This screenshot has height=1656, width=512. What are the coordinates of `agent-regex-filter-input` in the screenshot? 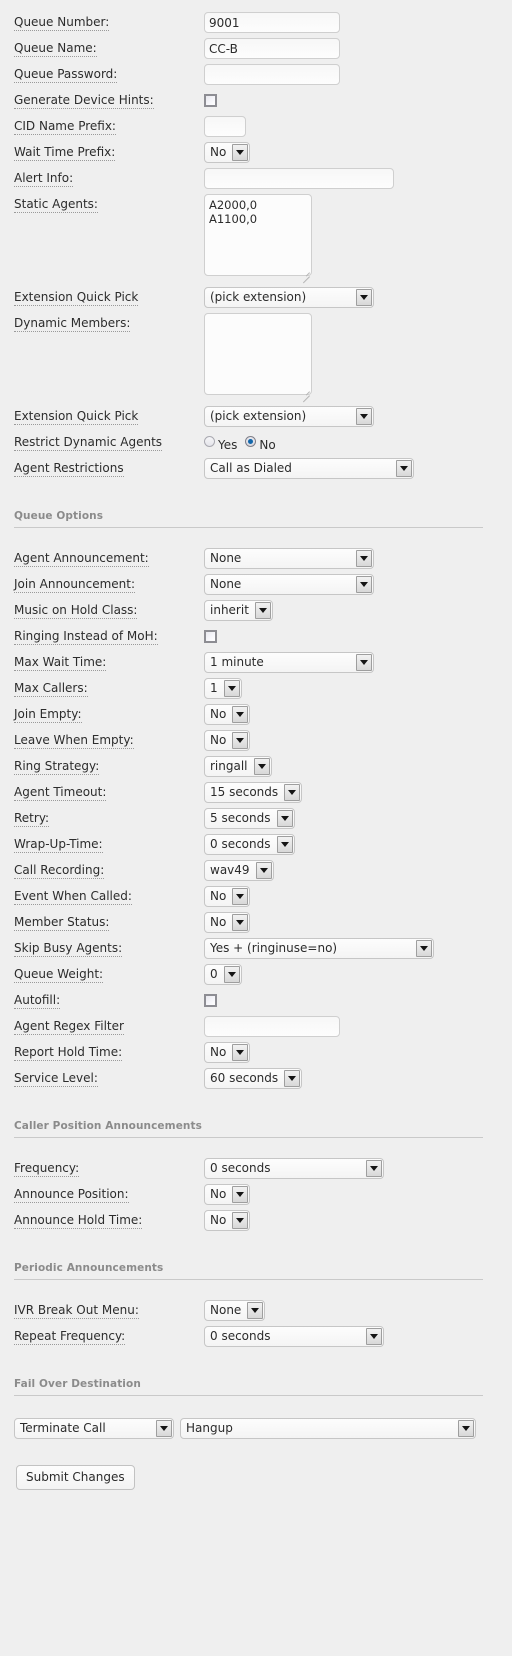 It's located at (272, 1026).